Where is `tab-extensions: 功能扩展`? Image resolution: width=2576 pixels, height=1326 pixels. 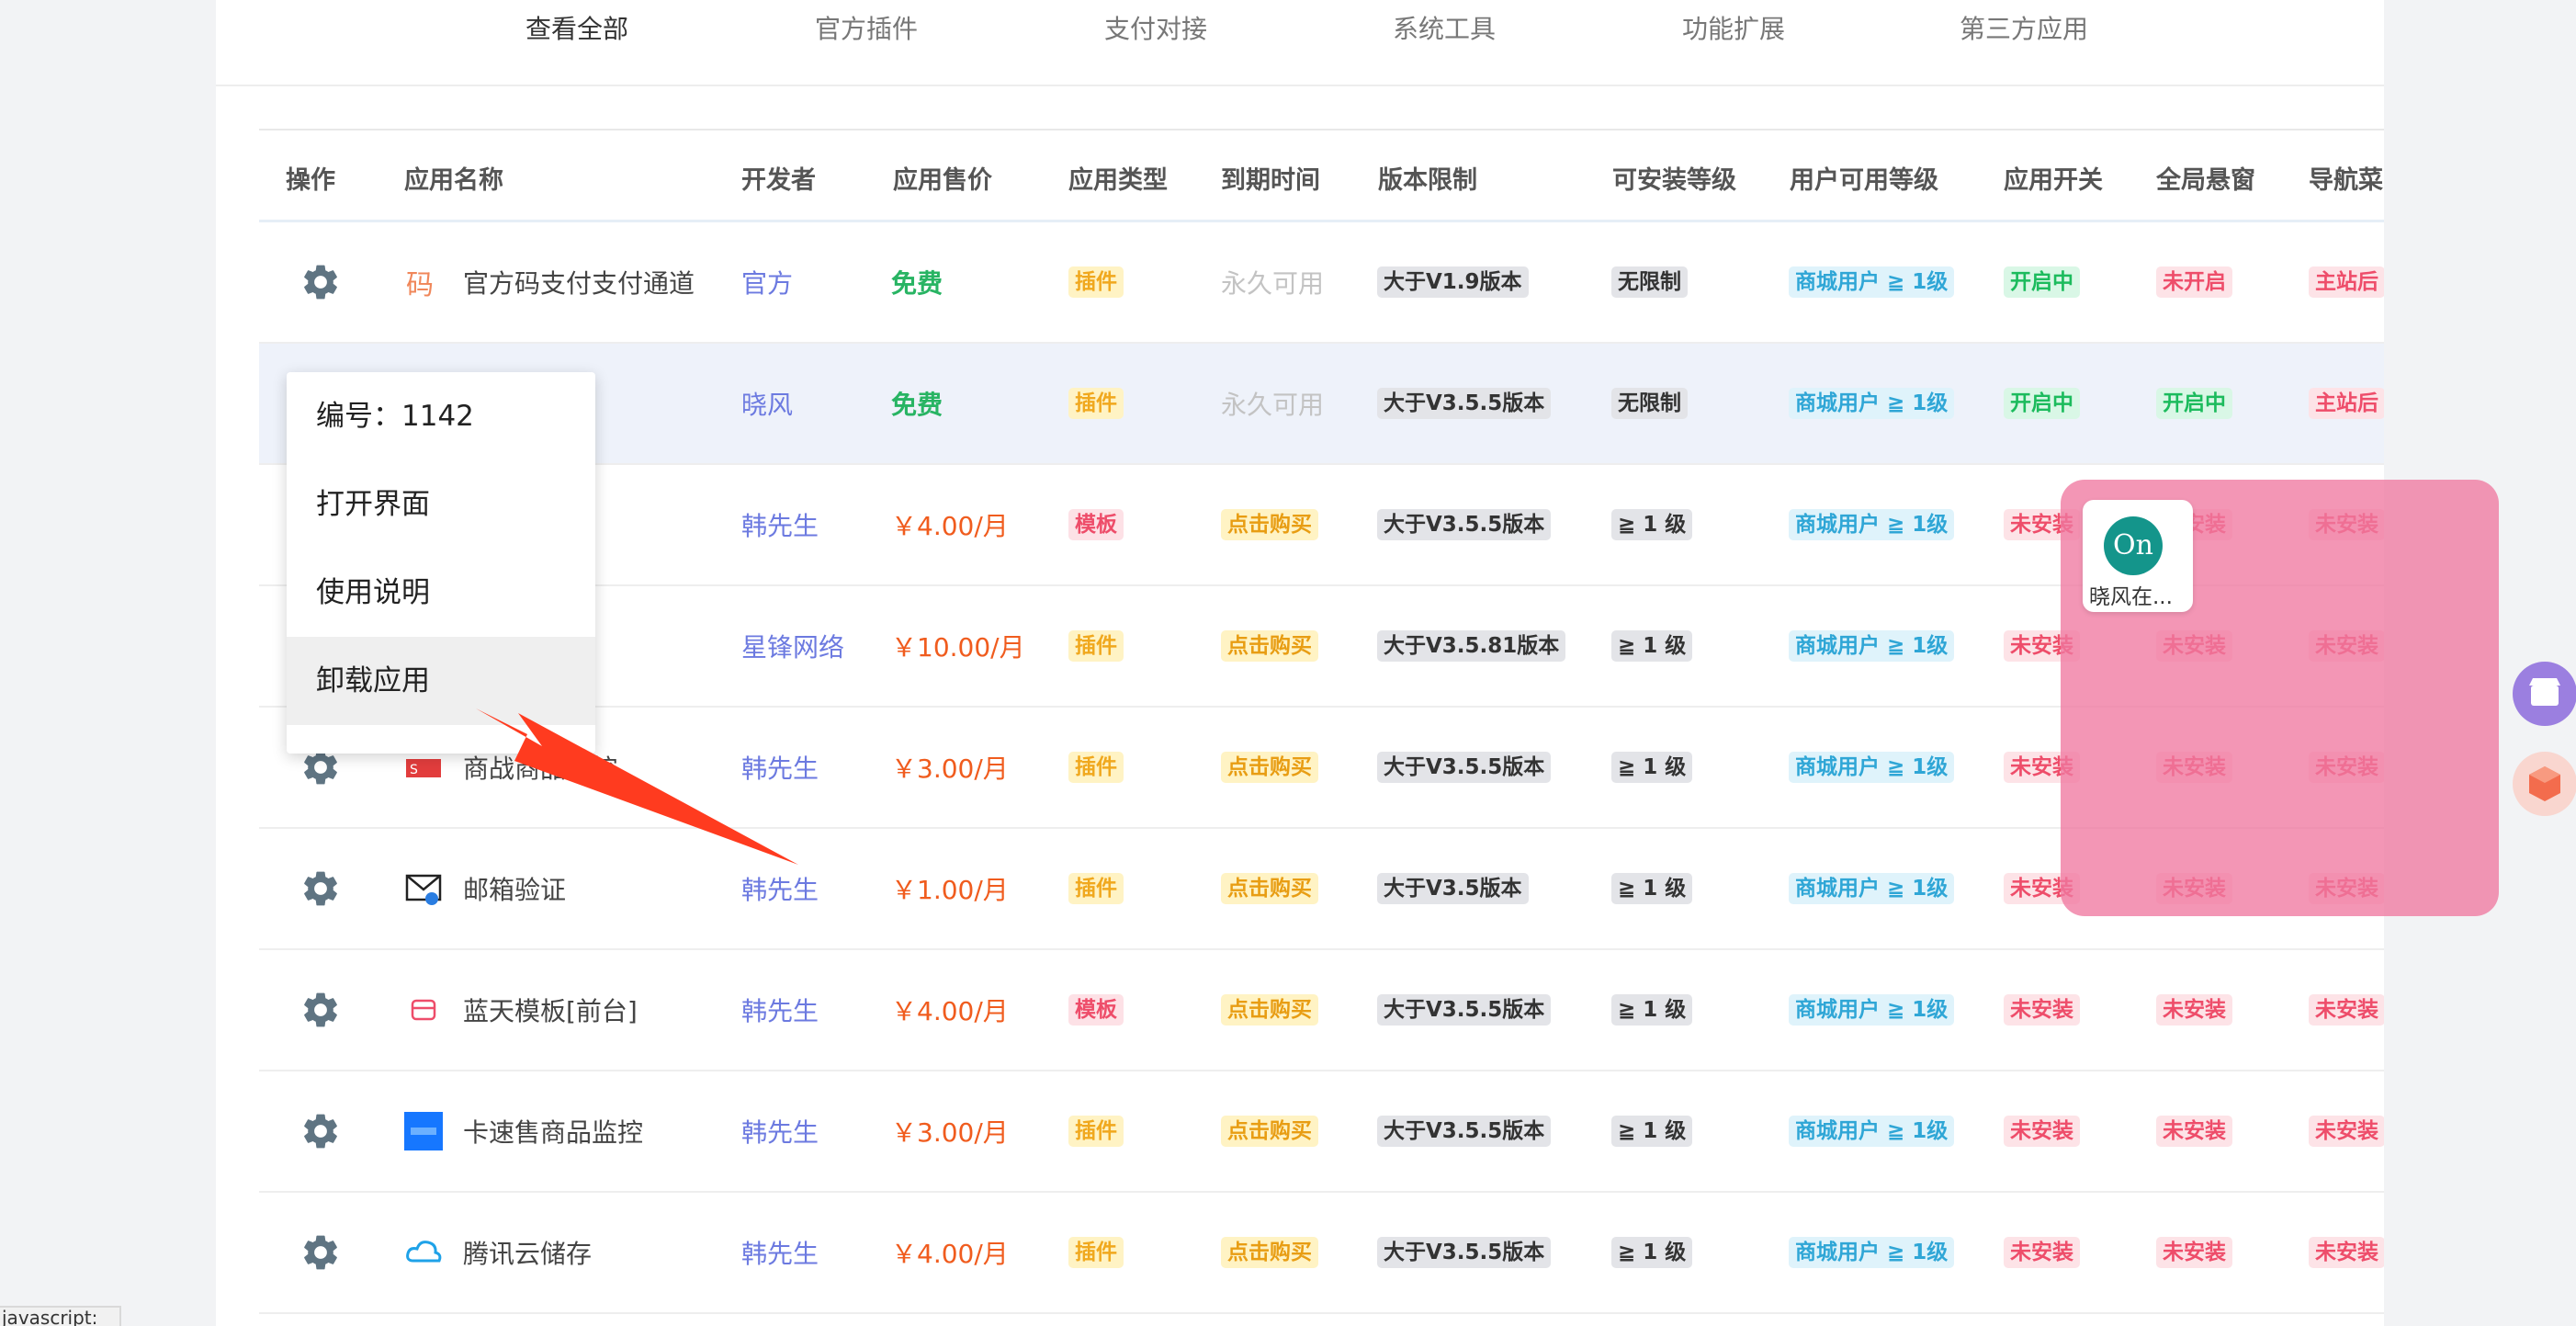
tab-extensions: 功能扩展 is located at coordinates (1733, 27).